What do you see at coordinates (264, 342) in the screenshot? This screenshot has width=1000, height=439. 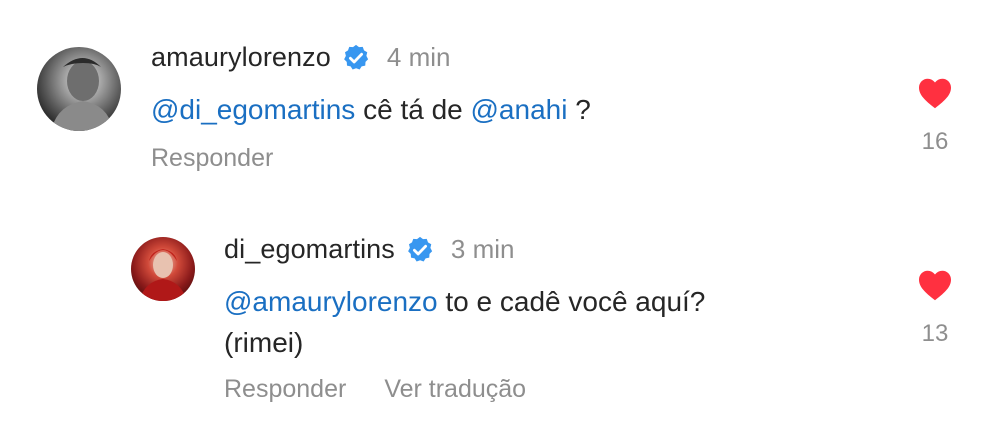 I see `comment-text-line2: (rimei)` at bounding box center [264, 342].